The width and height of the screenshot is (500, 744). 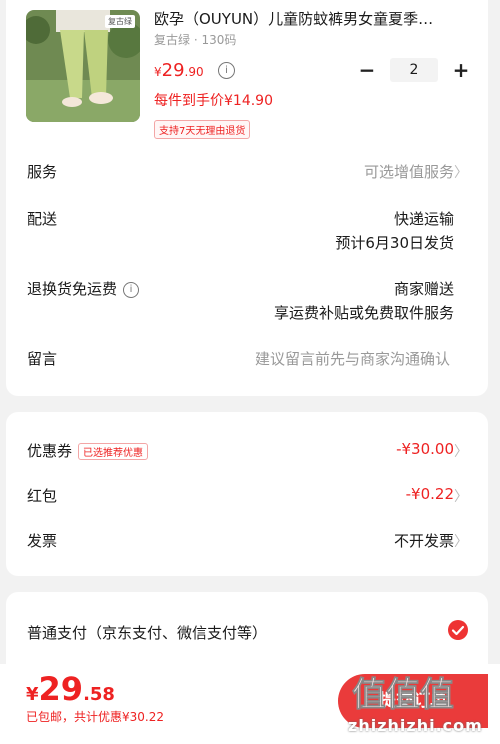 What do you see at coordinates (367, 70) in the screenshot?
I see `minus-button: −` at bounding box center [367, 70].